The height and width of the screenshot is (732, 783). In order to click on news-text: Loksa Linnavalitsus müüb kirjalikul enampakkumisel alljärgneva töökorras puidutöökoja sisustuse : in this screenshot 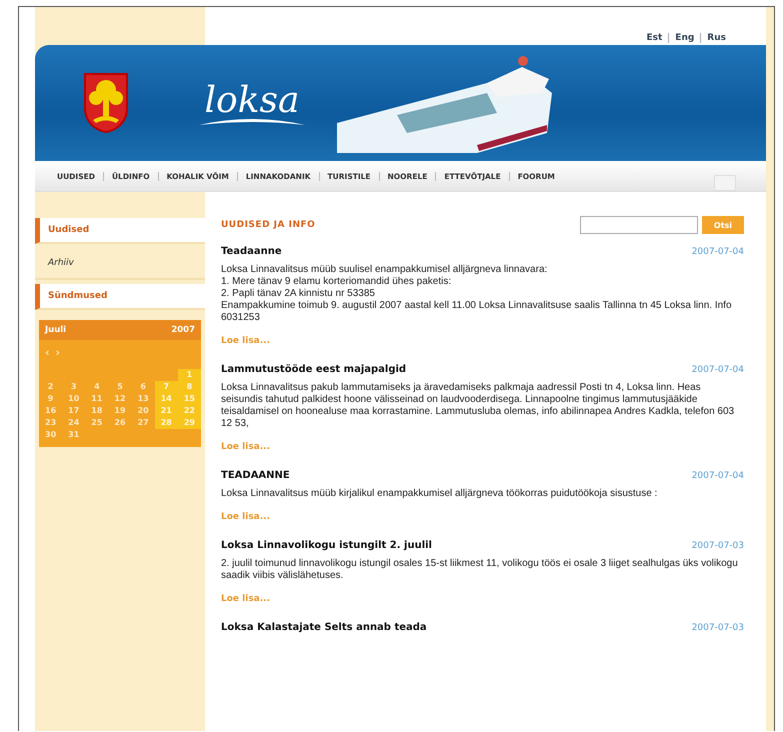, I will do `click(439, 494)`.